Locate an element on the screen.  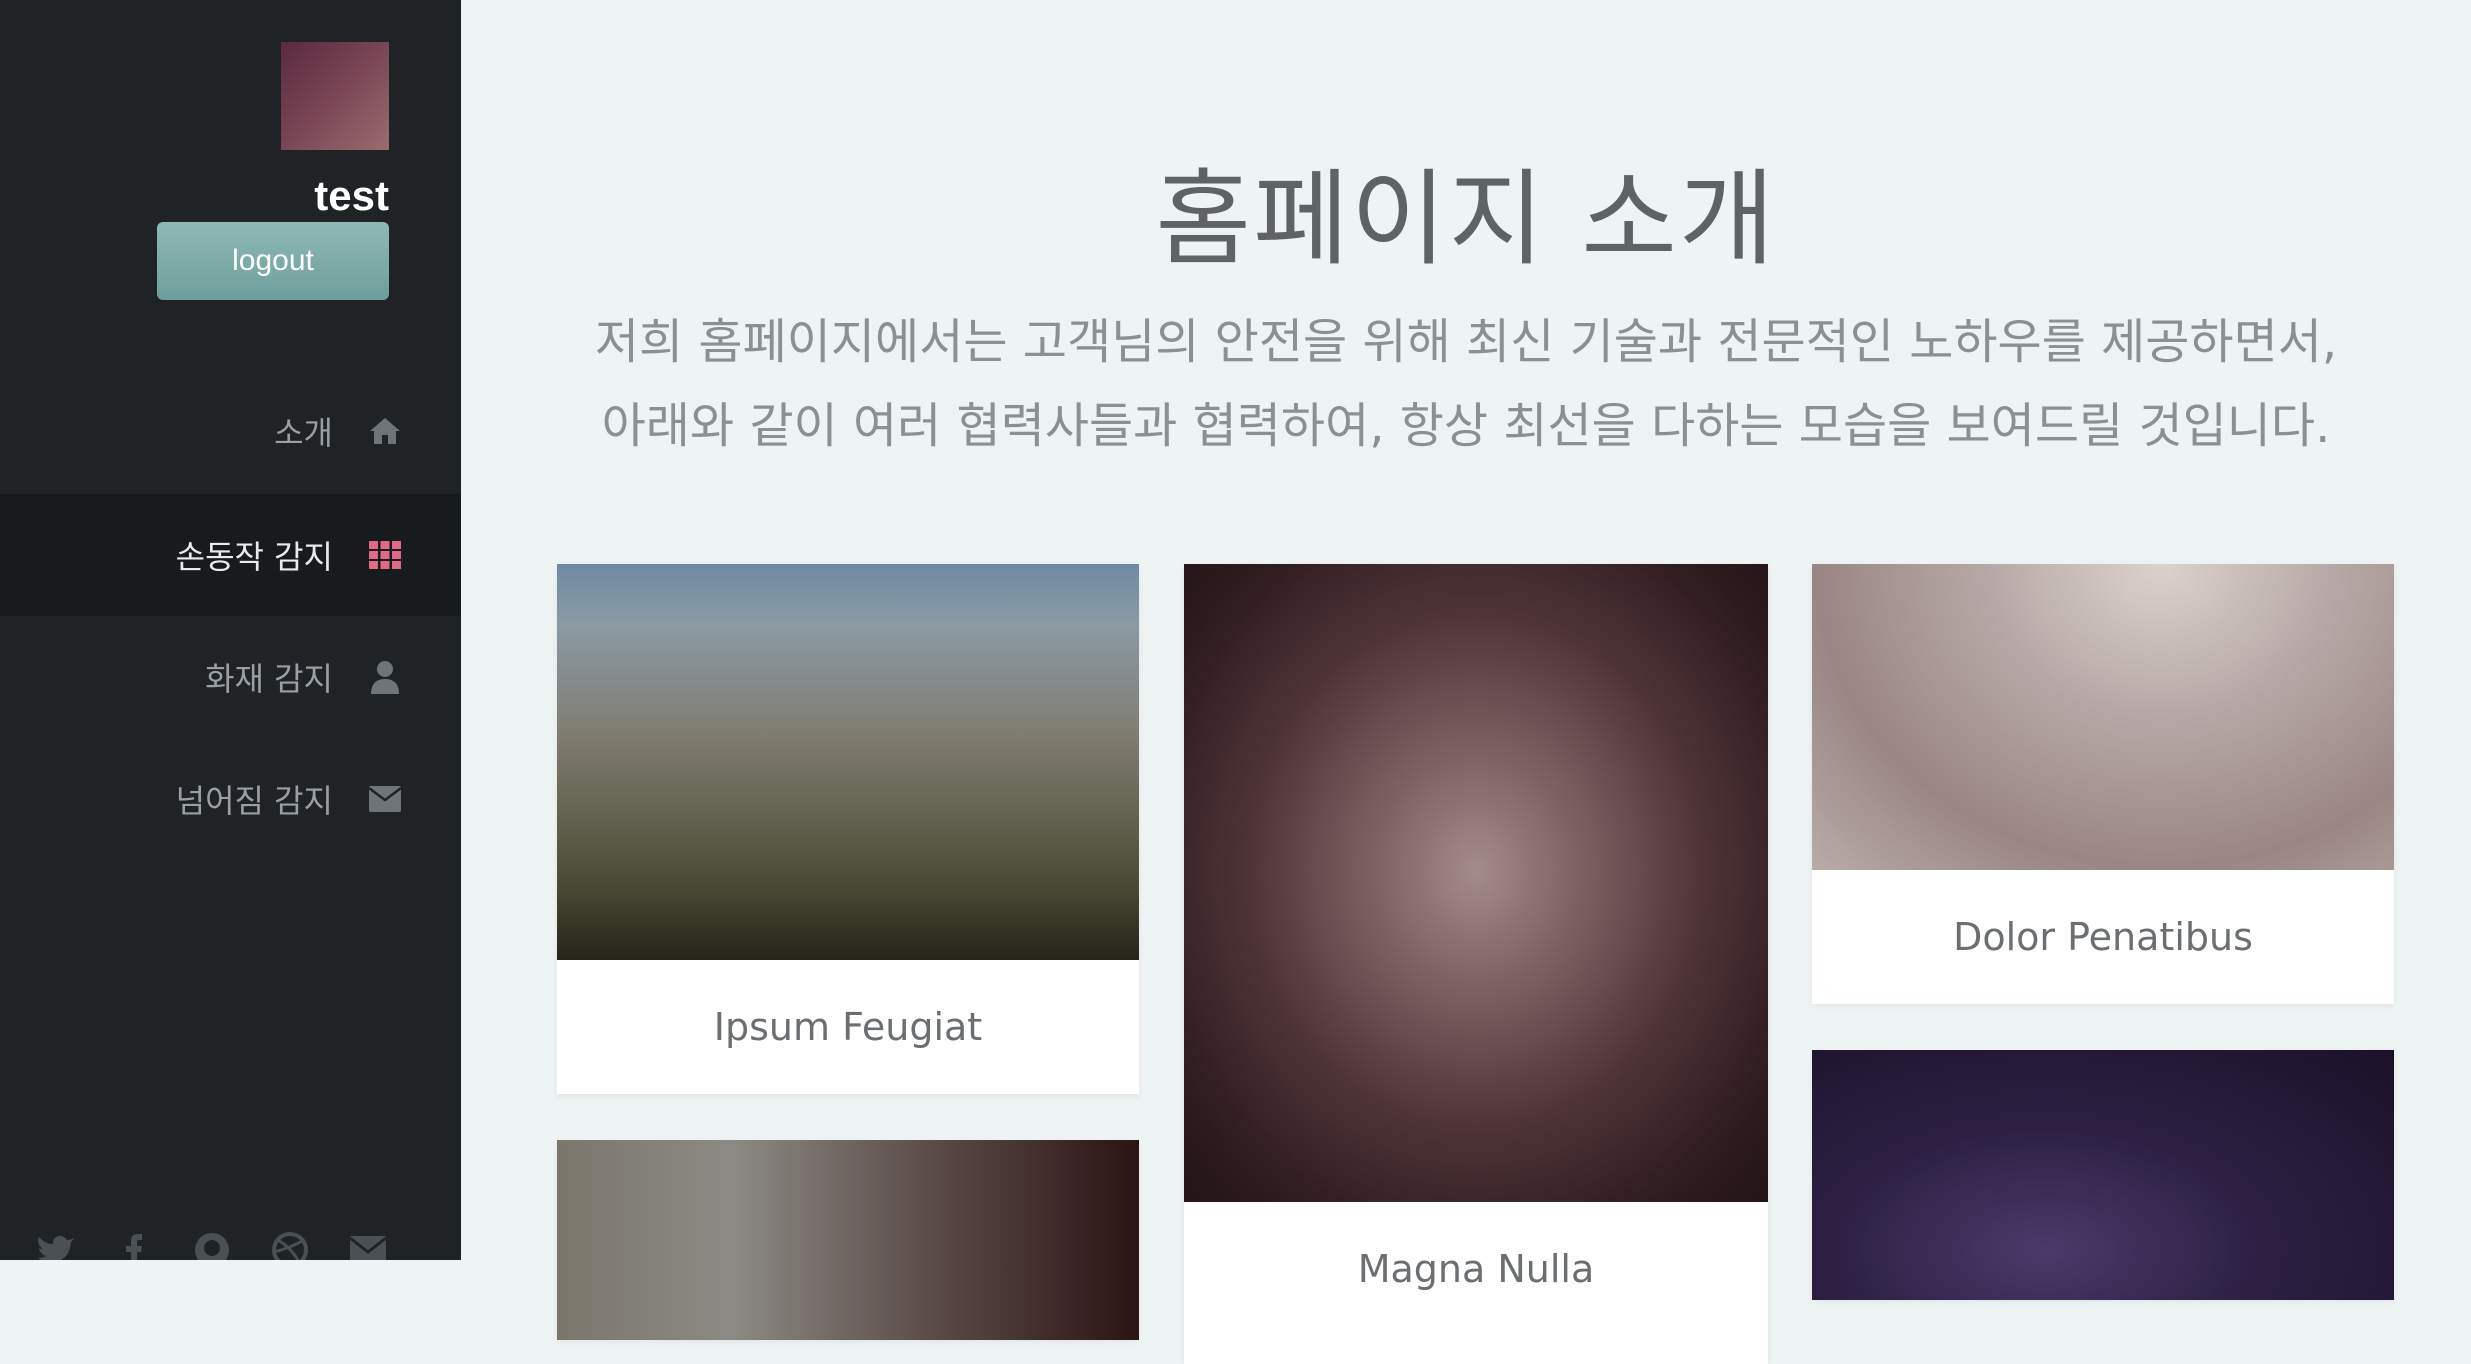
sidebar-item-label: 손동작 감지 is located at coordinates (254, 557).